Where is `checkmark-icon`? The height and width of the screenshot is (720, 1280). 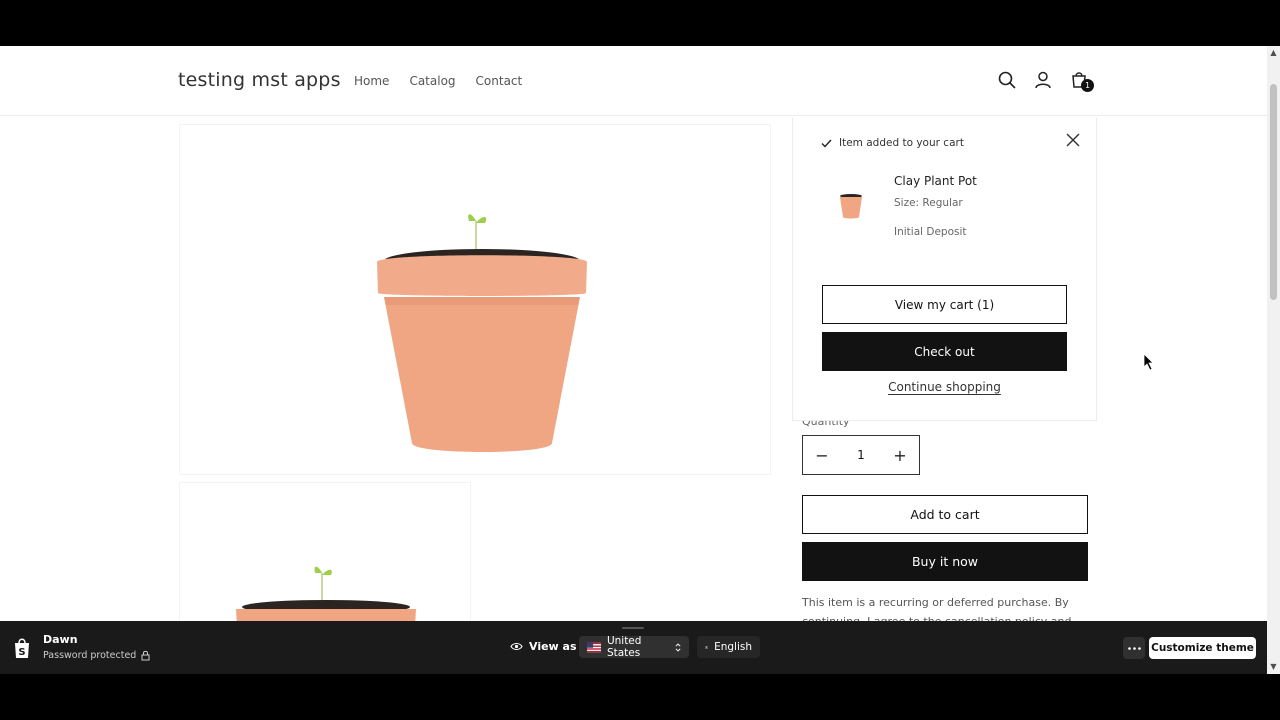
checkmark-icon is located at coordinates (826, 143).